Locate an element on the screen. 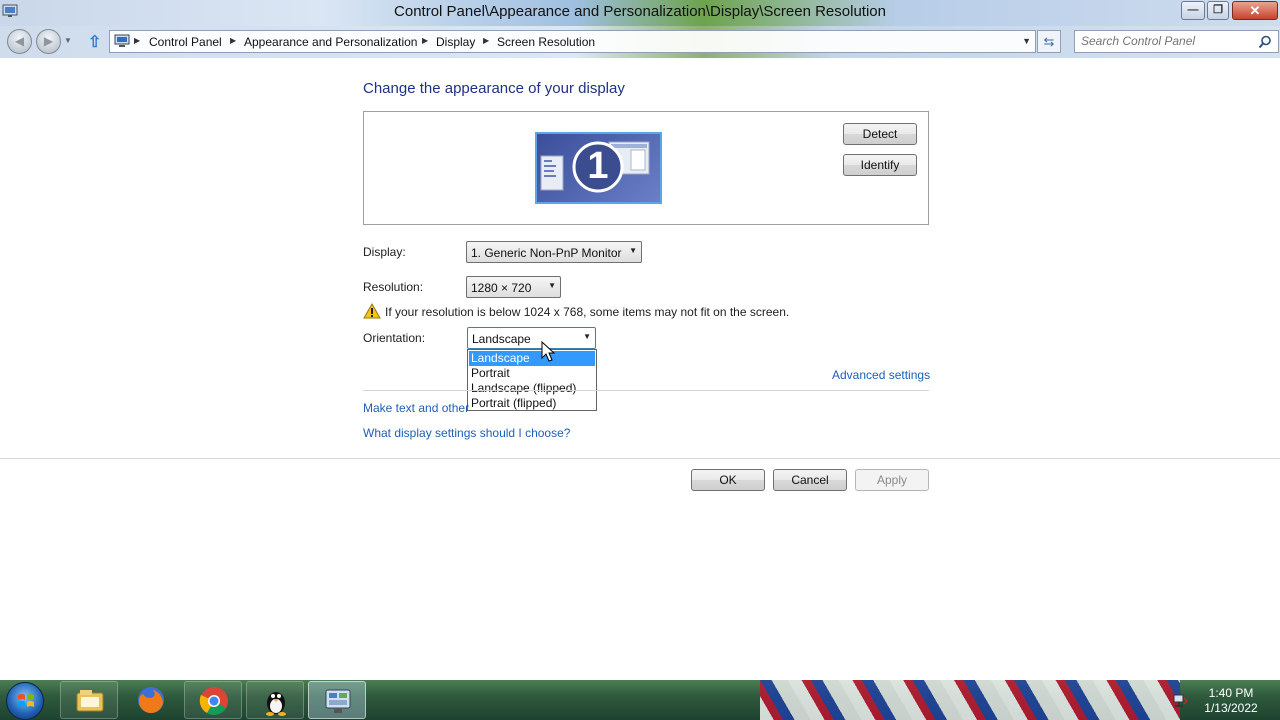  start-button is located at coordinates (25, 701).